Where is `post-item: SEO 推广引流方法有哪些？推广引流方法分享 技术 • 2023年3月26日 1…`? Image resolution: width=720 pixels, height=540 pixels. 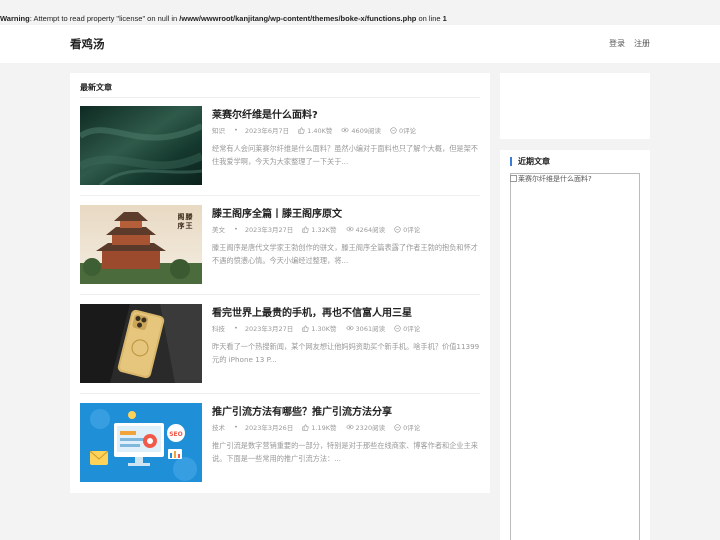
post-item: SEO 推广引流方法有哪些？推广引流方法分享 技术 • 2023年3月26日 1… is located at coordinates (280, 448).